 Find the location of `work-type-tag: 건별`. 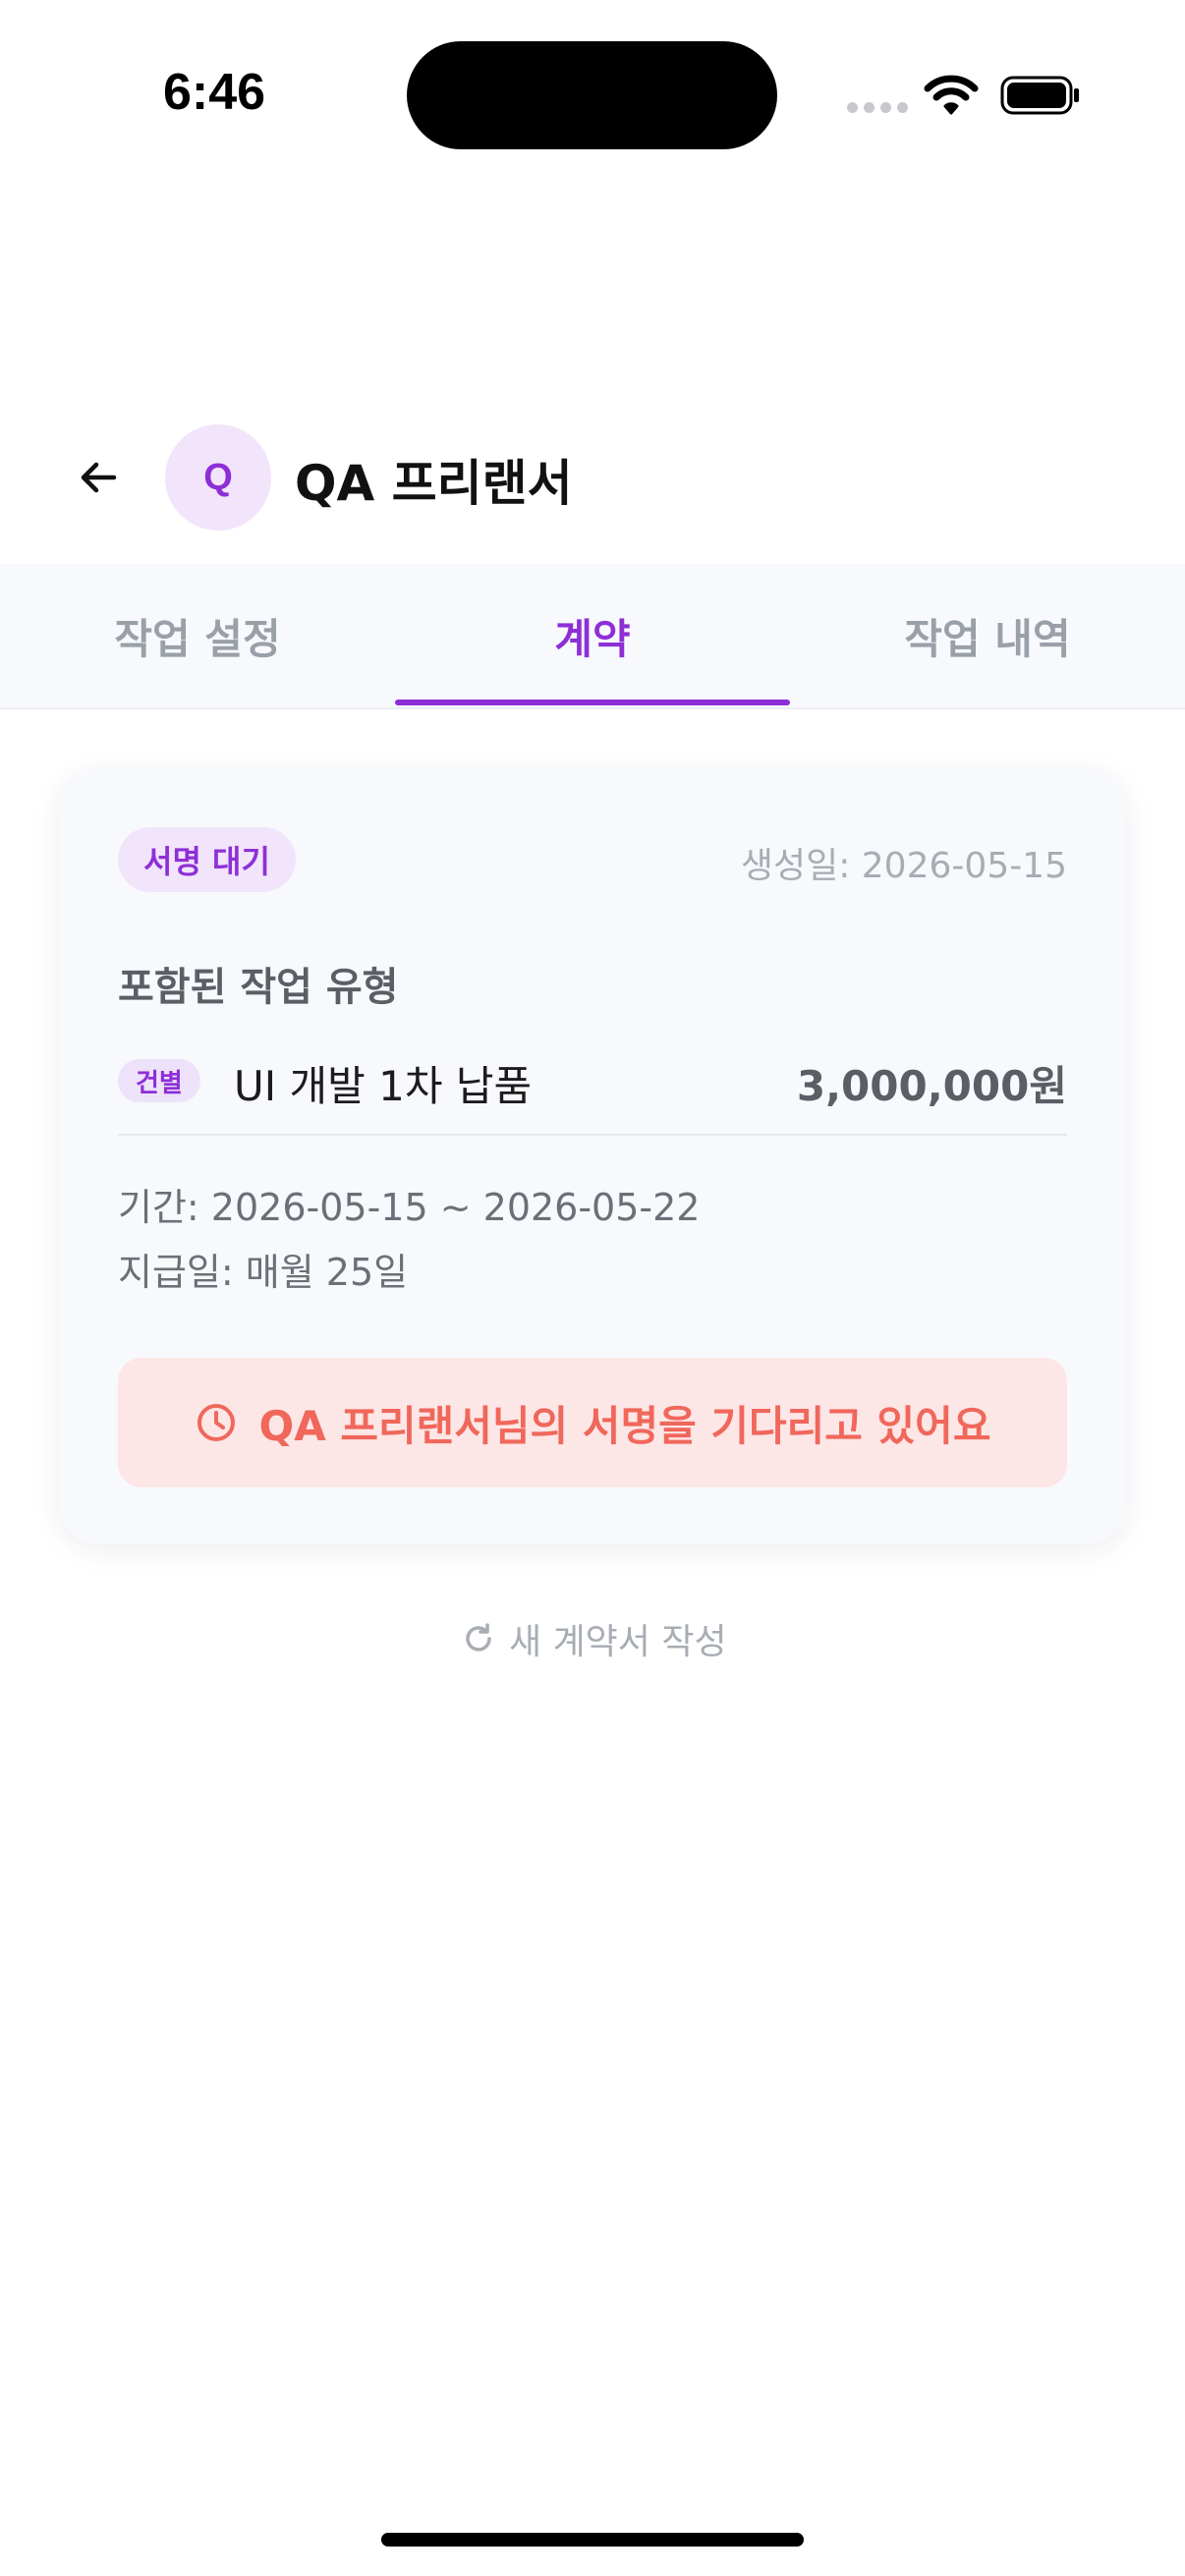

work-type-tag: 건별 is located at coordinates (159, 1080).